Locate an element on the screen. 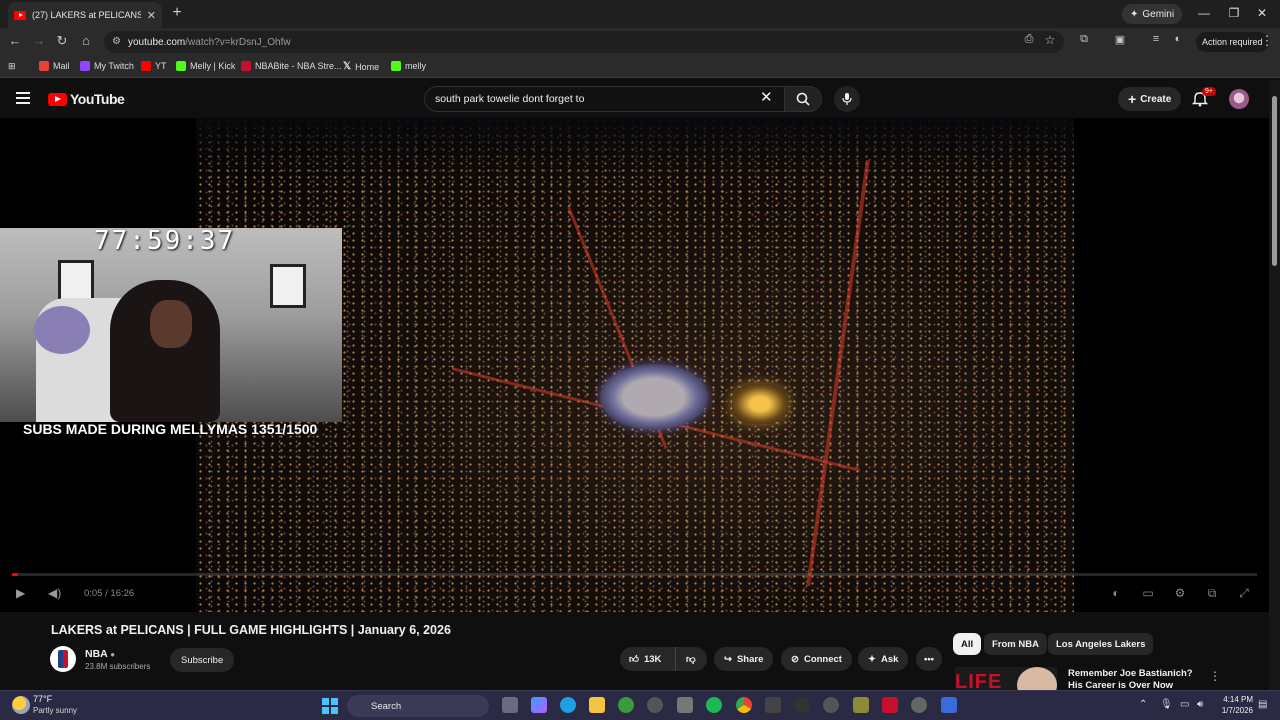  restore-button: ❐ is located at coordinates (1234, 13).